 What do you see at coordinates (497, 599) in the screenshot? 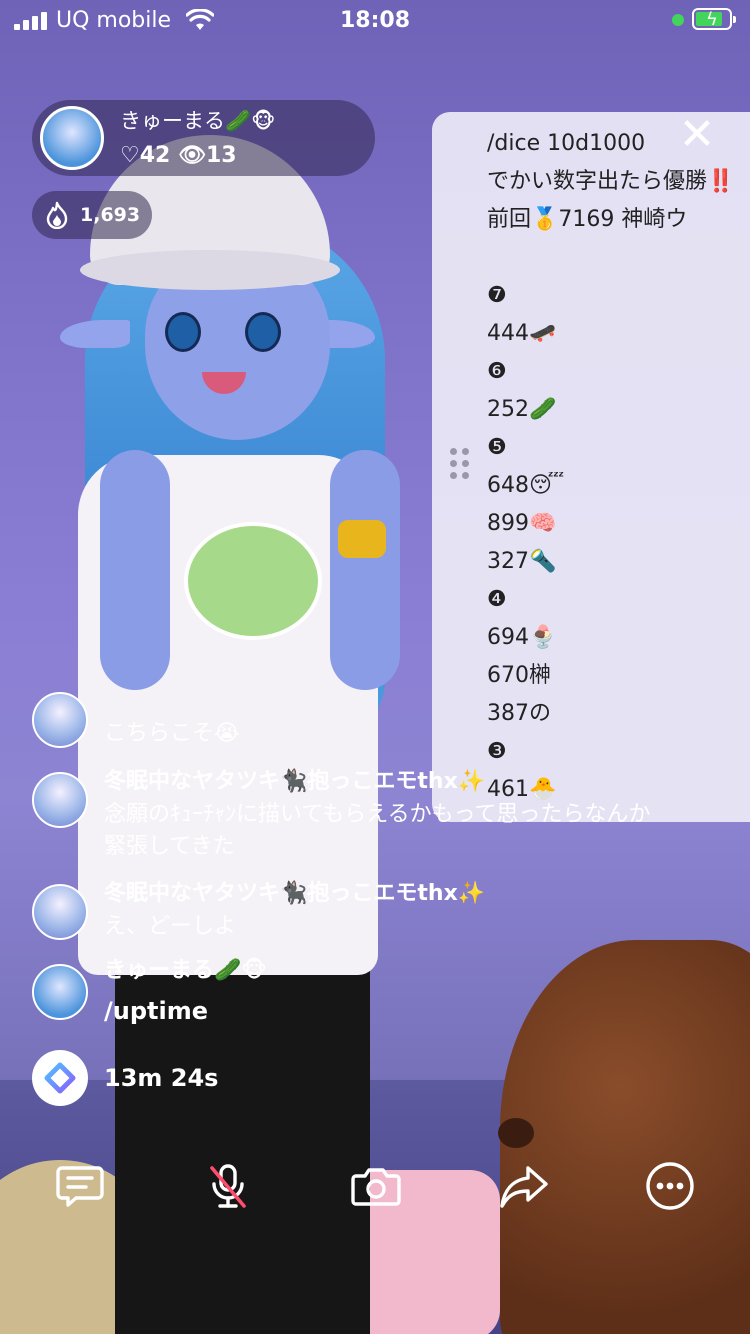
I see `dice-panel-line: ❹` at bounding box center [497, 599].